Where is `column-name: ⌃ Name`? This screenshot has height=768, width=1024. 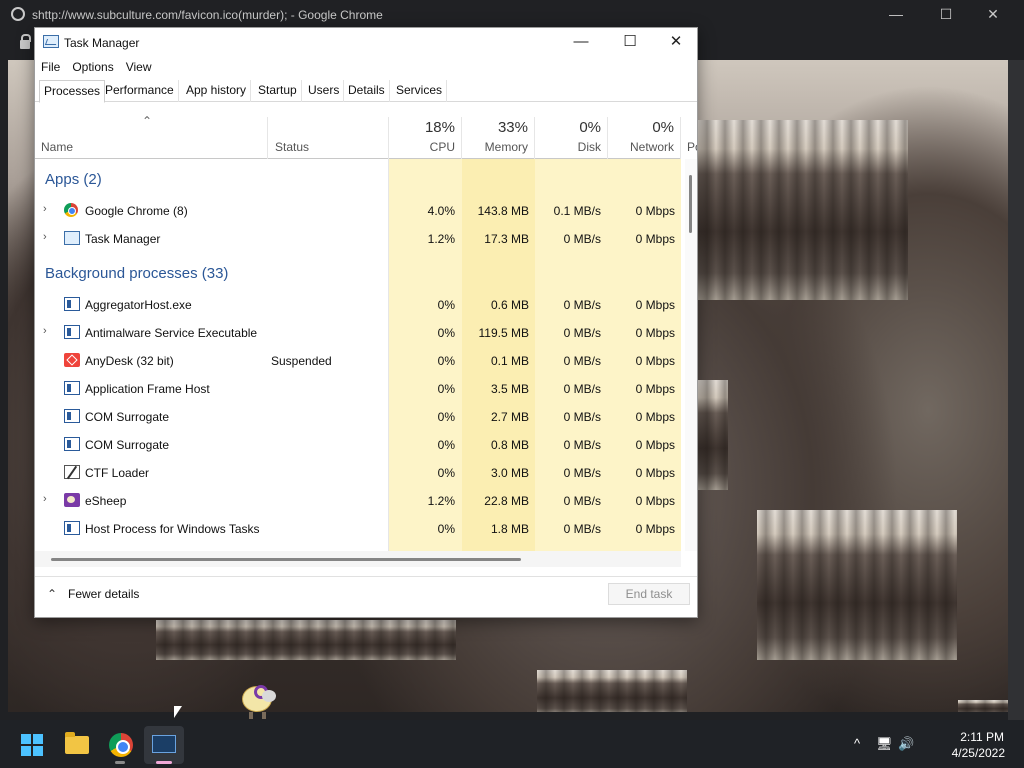 column-name: ⌃ Name is located at coordinates (151, 136).